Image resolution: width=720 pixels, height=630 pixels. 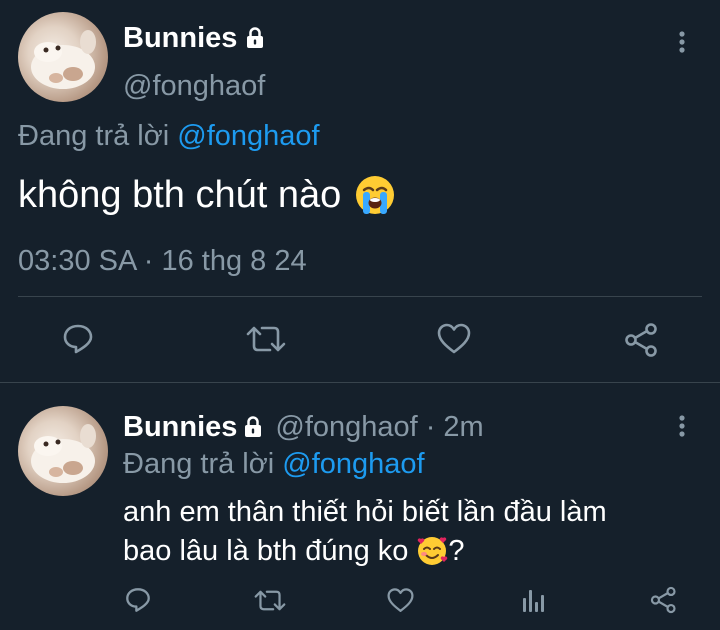 I want to click on user-handle: @fonghaof, so click(x=194, y=86).